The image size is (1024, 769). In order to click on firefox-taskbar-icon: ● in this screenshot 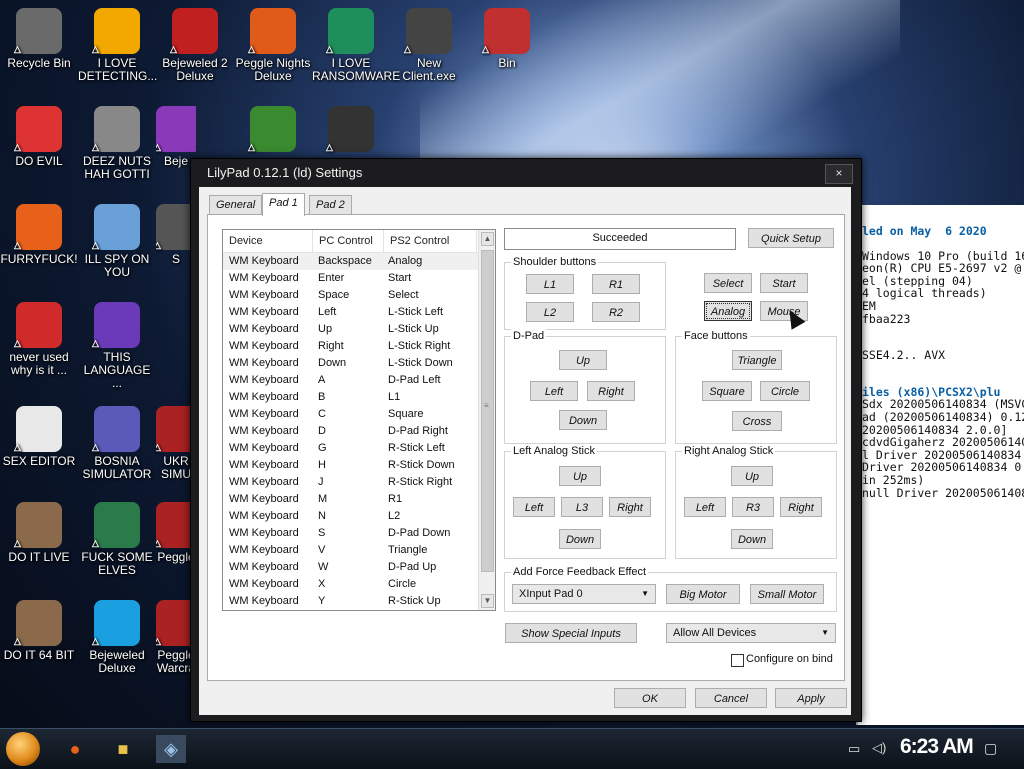, I will do `click(75, 749)`.